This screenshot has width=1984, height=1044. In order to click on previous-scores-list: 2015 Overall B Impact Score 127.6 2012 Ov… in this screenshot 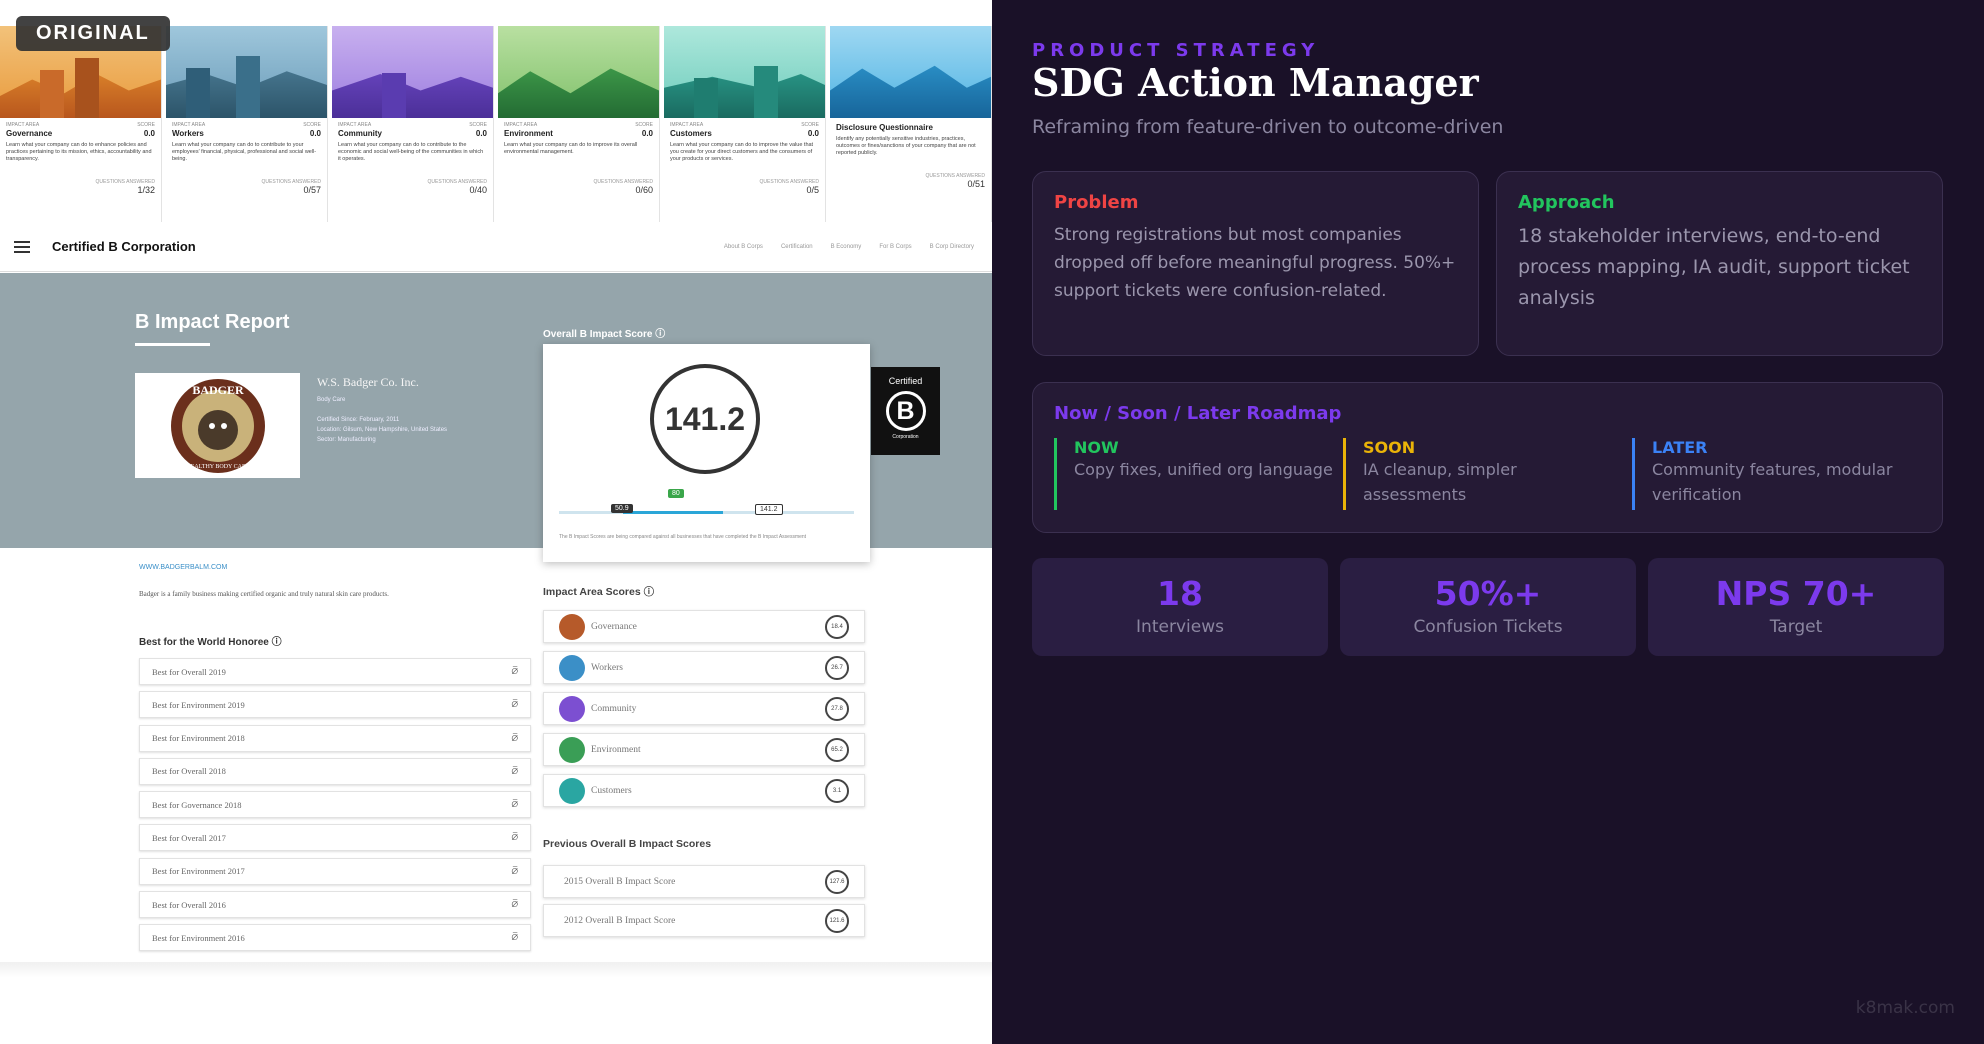, I will do `click(704, 904)`.